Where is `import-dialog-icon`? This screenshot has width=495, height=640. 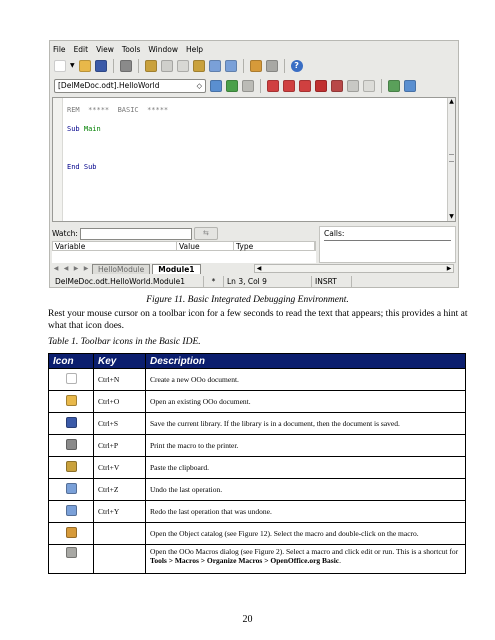 import-dialog-icon is located at coordinates (410, 85).